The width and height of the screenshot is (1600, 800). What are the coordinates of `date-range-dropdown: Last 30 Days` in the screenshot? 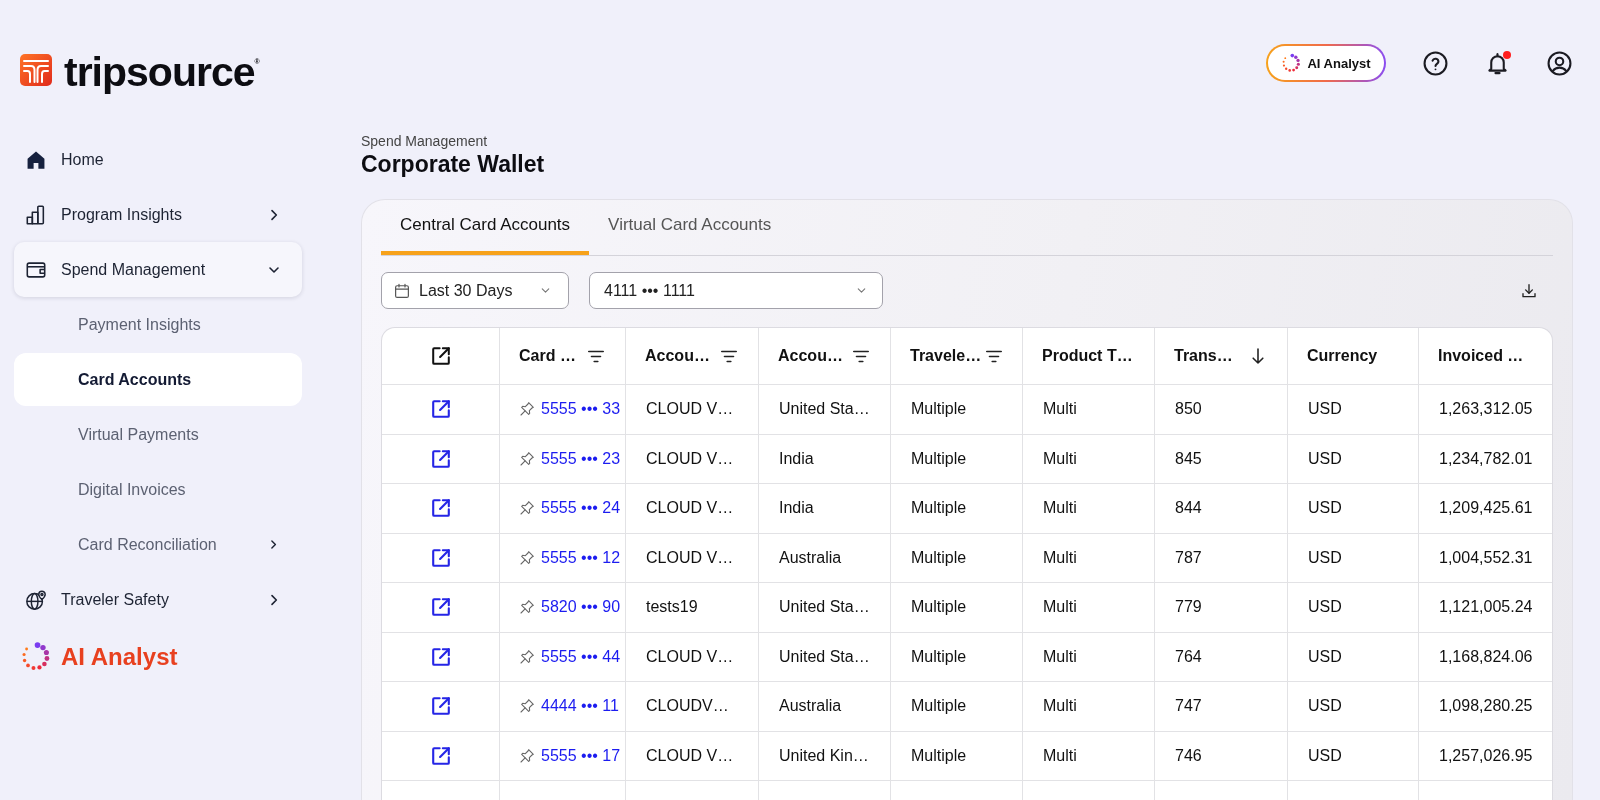 It's located at (475, 290).